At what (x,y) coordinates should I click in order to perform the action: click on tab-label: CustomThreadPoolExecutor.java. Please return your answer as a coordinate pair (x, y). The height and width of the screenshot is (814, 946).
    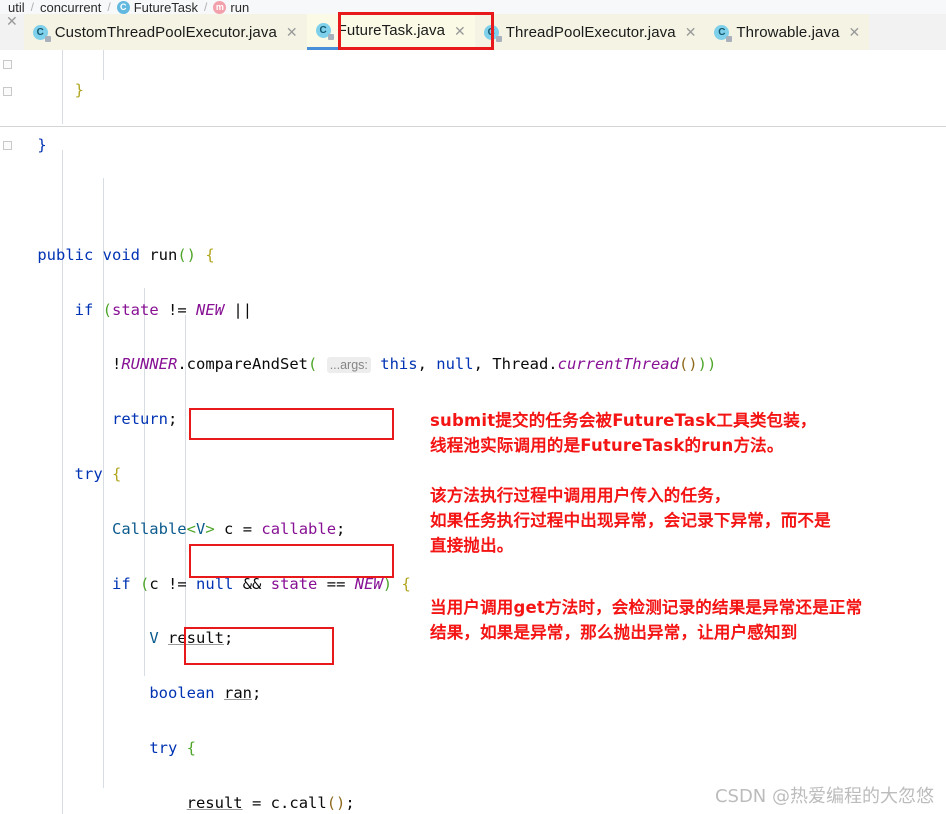
    Looking at the image, I should click on (165, 32).